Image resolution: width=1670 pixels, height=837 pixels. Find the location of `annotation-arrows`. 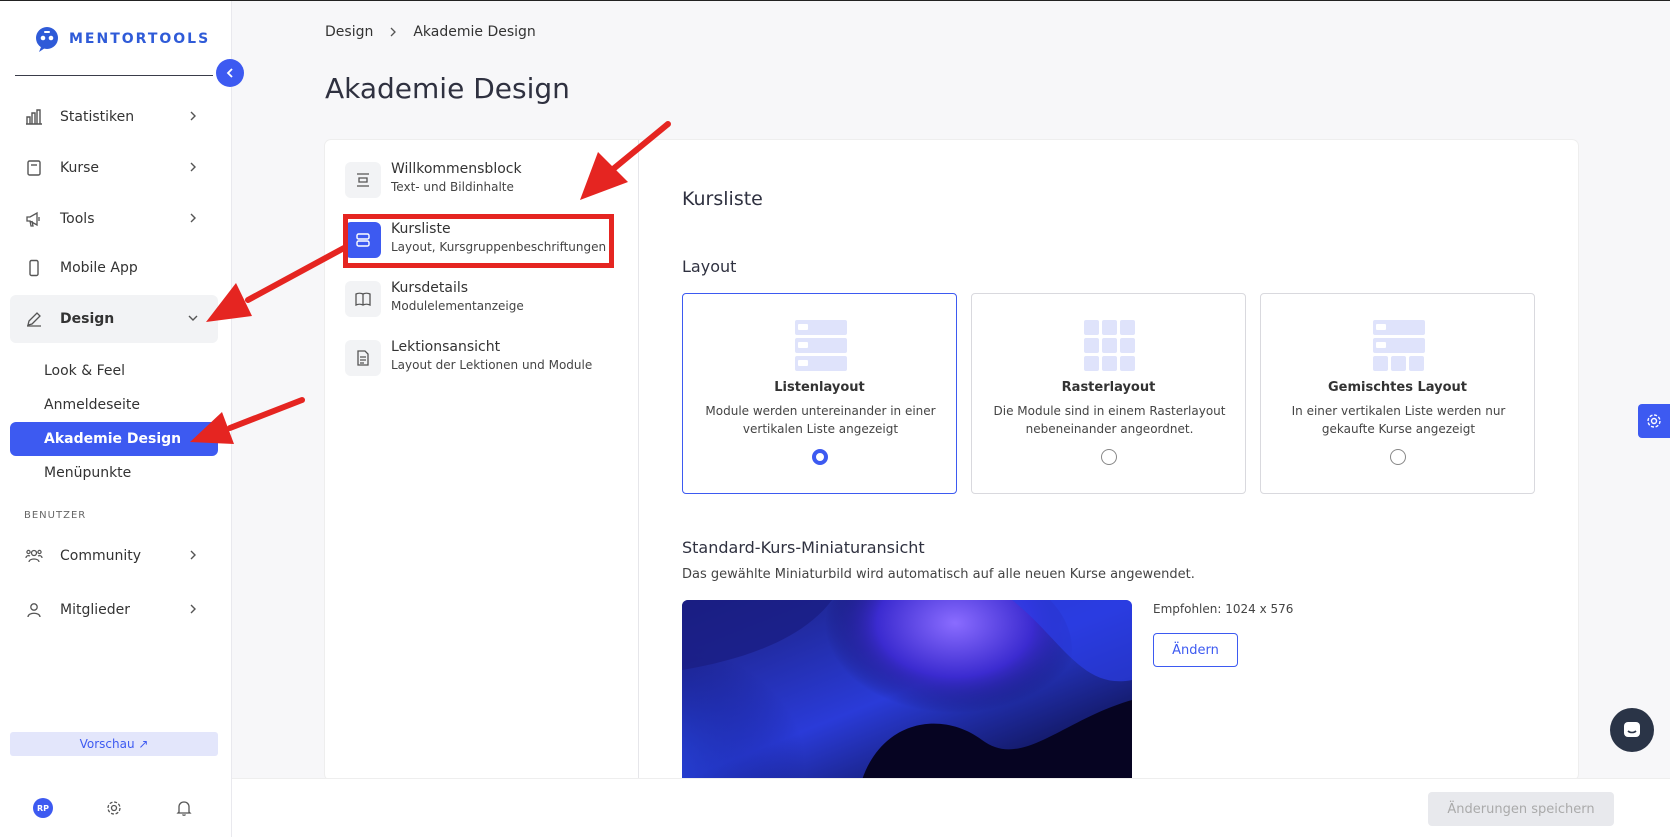

annotation-arrows is located at coordinates (430, 282).